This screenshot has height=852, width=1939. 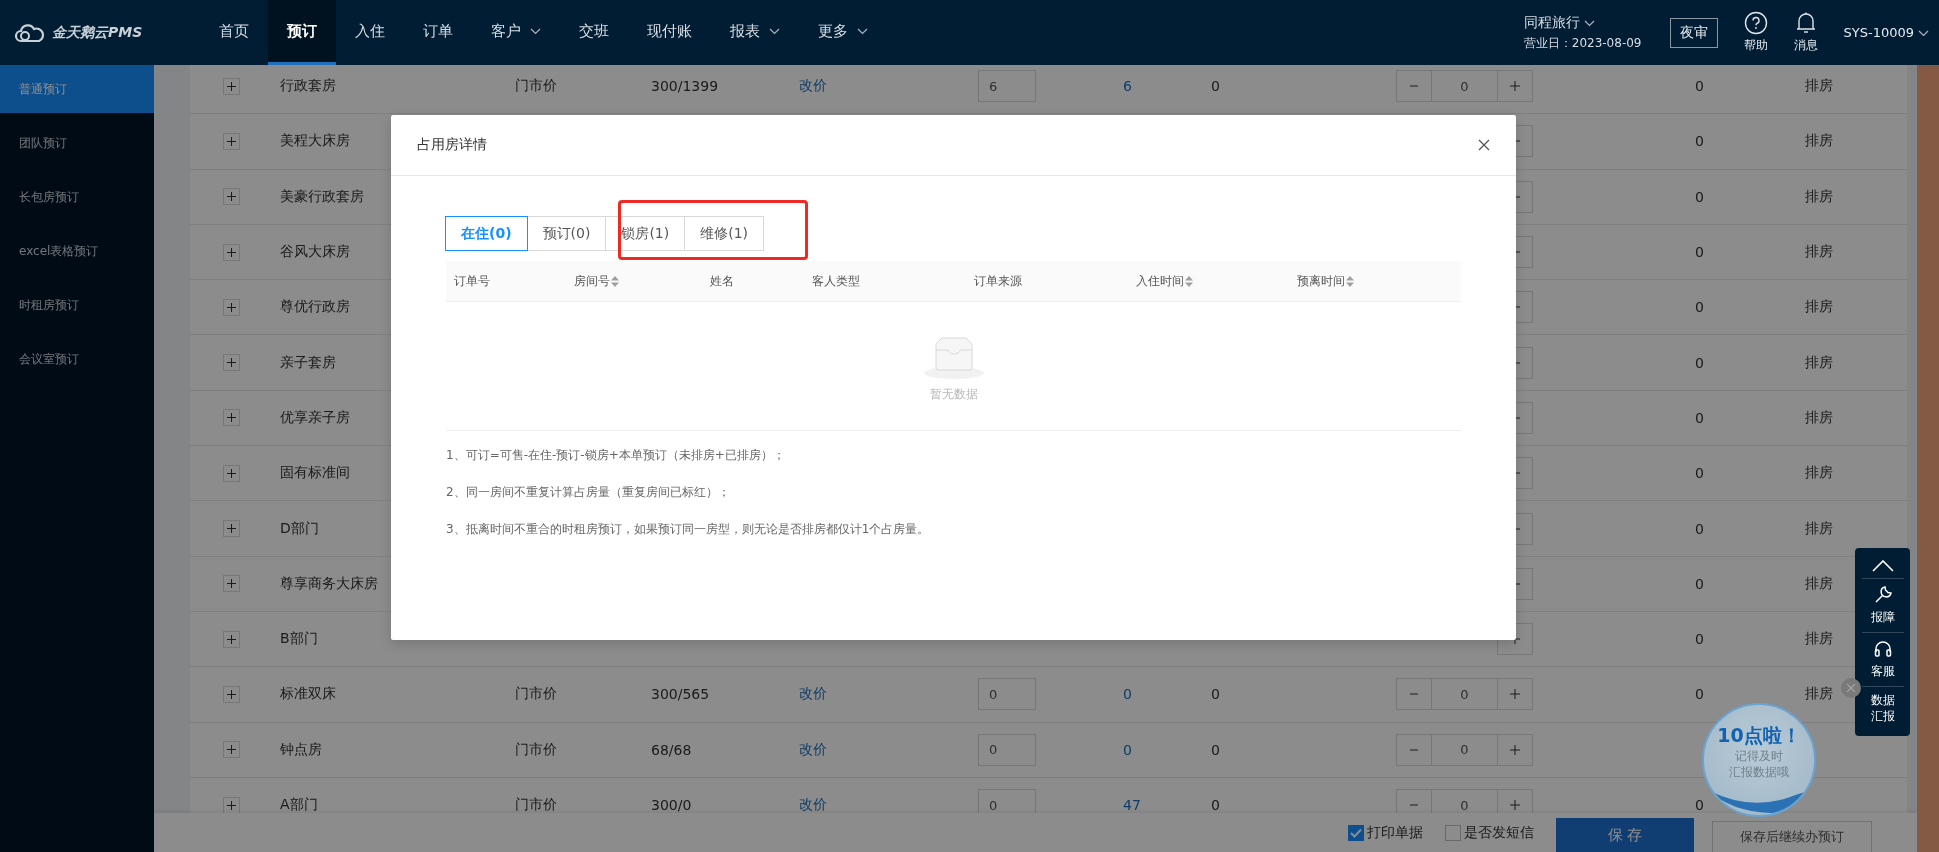 I want to click on help-button: 帮助, so click(x=1755, y=32).